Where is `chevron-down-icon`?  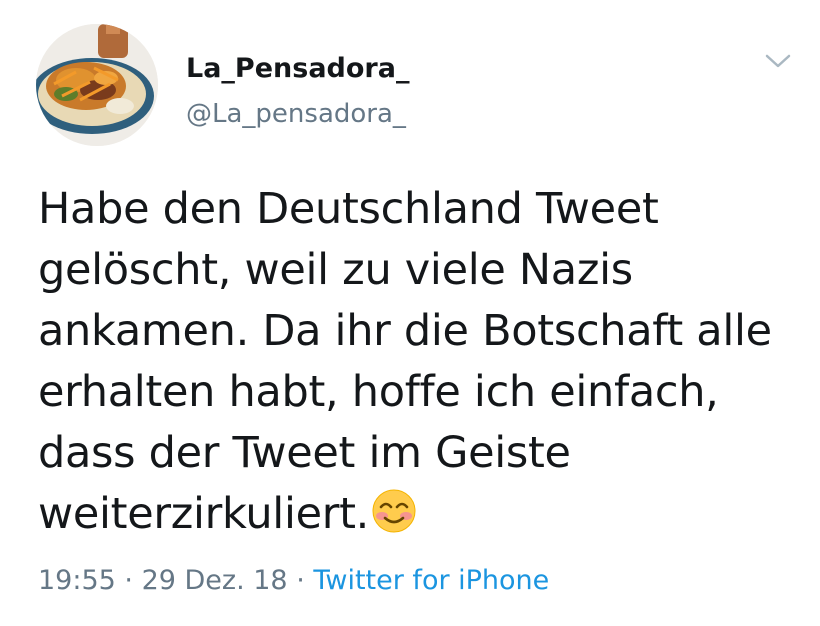 chevron-down-icon is located at coordinates (778, 61).